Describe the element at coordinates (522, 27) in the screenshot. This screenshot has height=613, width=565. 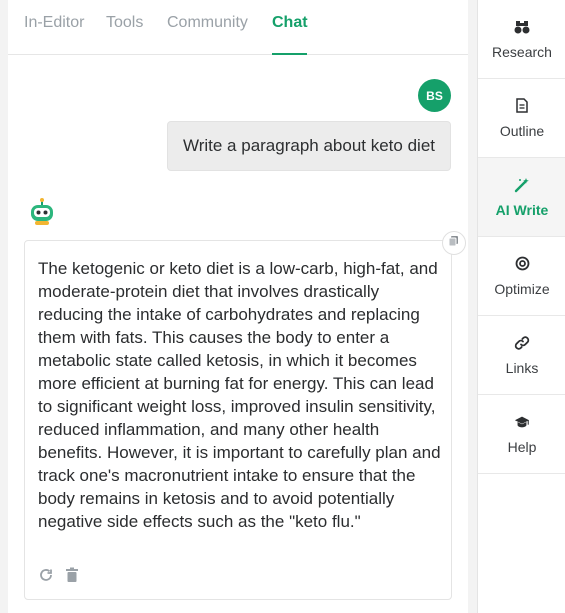
I see `binoculars-icon` at that location.